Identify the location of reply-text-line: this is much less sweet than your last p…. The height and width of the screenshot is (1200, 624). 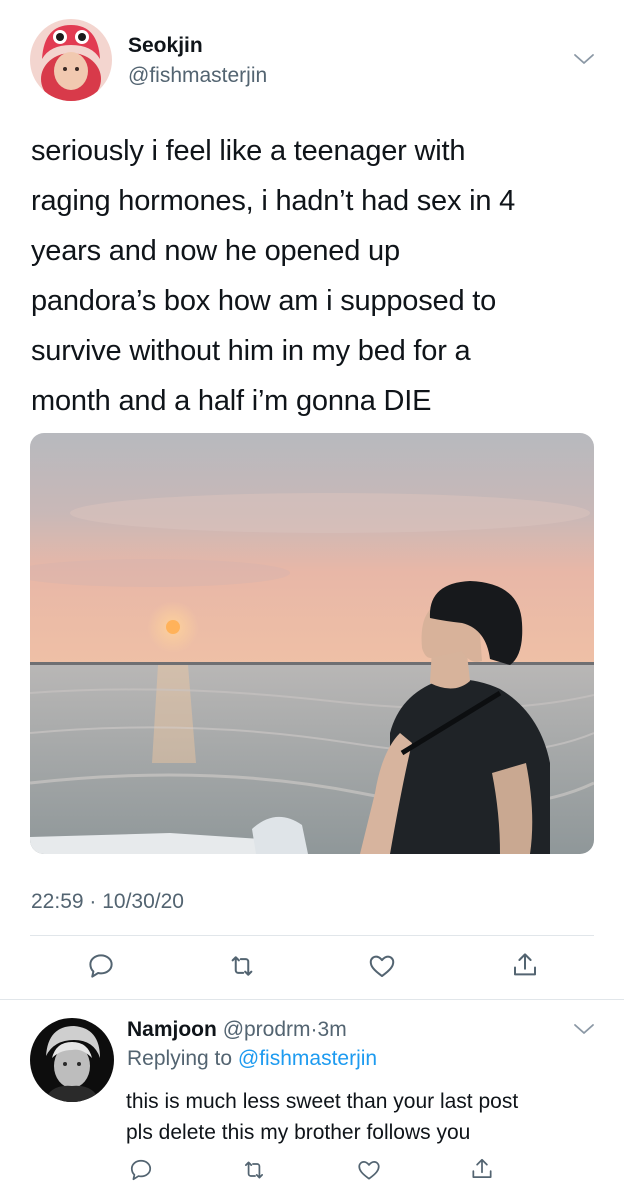
(322, 1101).